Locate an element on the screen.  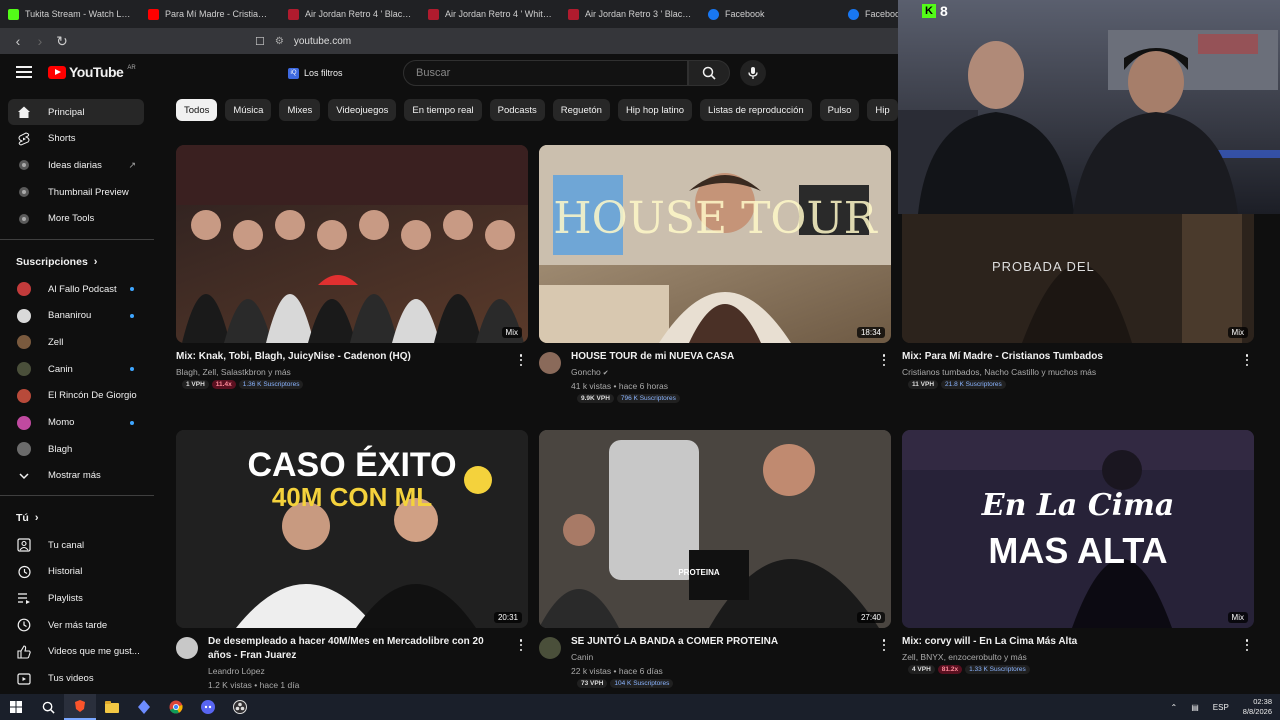
channel-name: Leandro López is located at coordinates (236, 671).